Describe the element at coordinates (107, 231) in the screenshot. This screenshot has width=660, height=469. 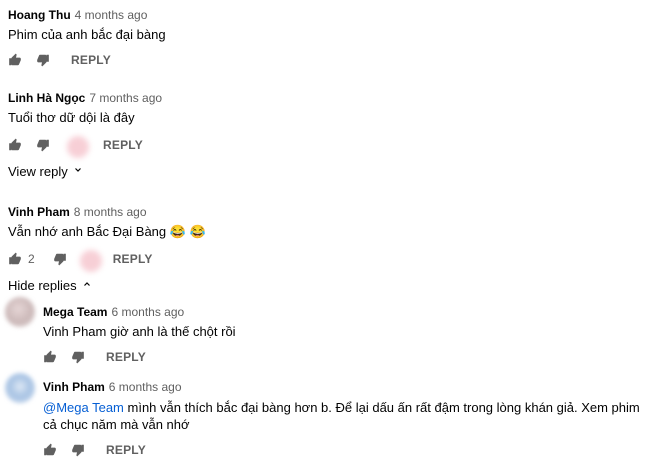
I see `comment-text: Vẫn nhớ anh Bắc Đại Bàng 😂 😂` at that location.